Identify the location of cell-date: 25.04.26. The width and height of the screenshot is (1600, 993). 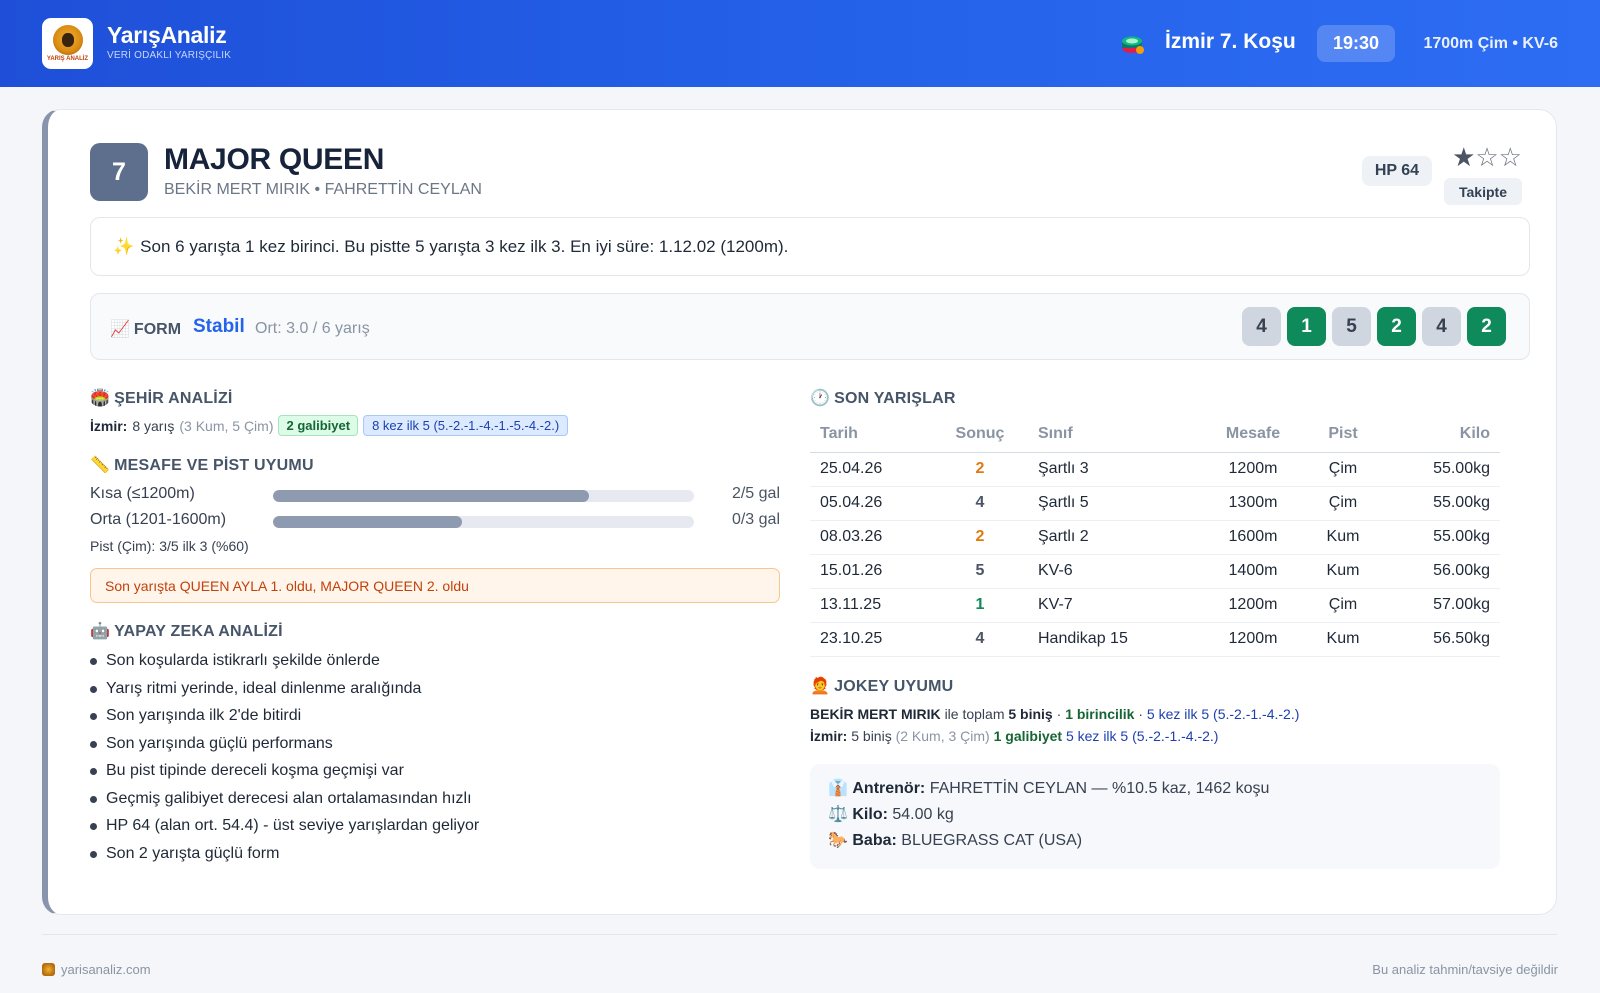
(871, 469).